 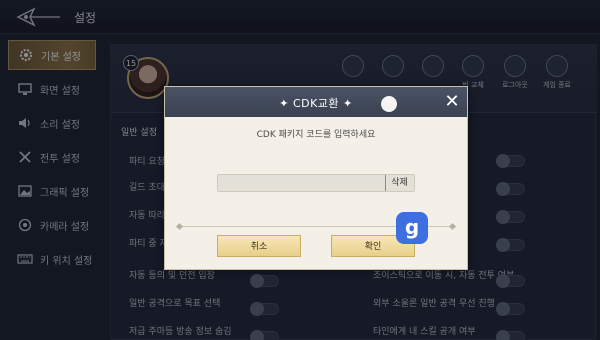 I want to click on close-icon: ✕, so click(x=452, y=102).